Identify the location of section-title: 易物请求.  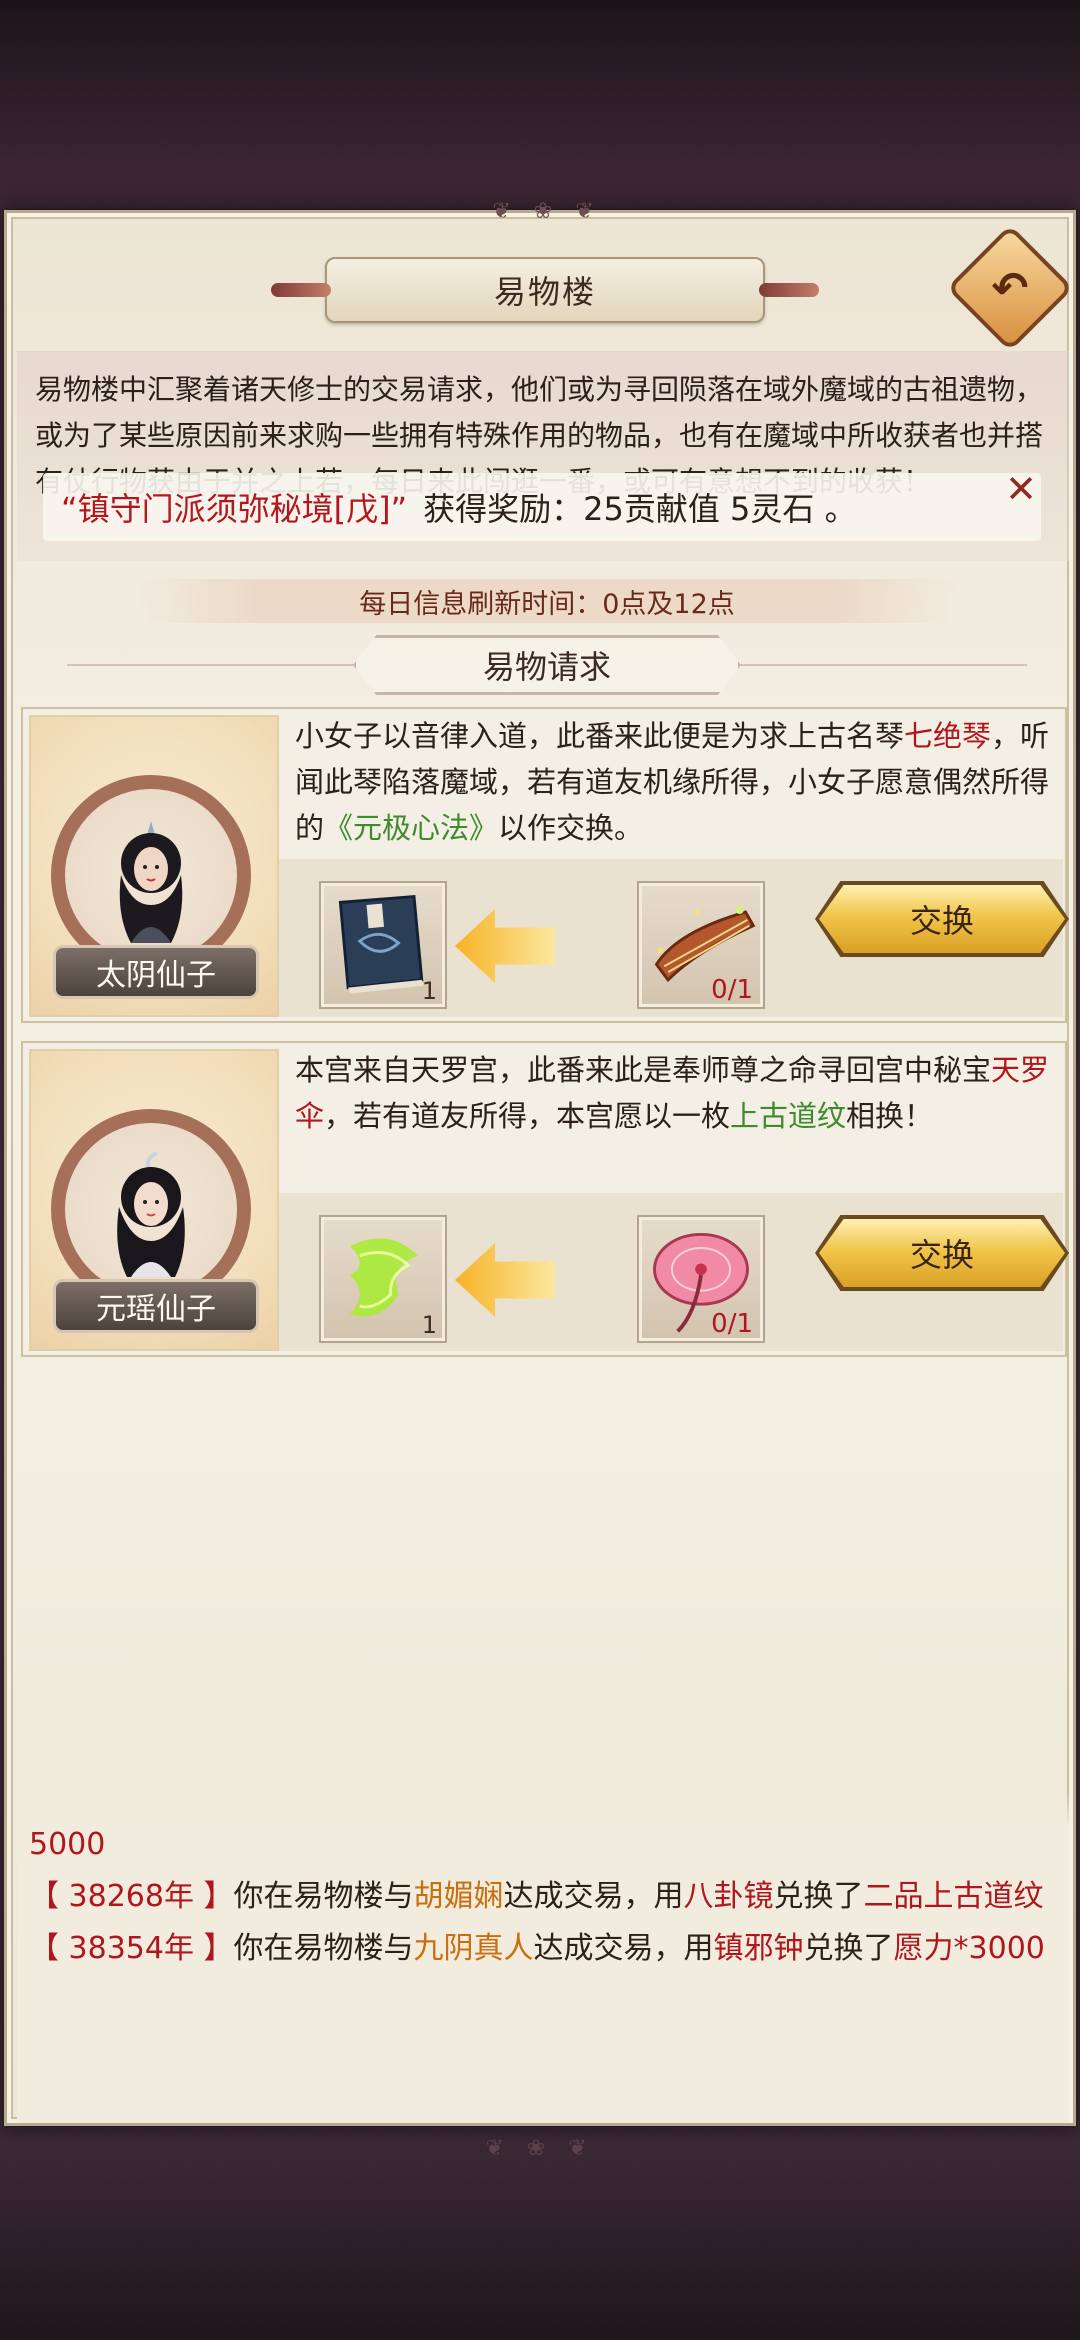
(547, 665).